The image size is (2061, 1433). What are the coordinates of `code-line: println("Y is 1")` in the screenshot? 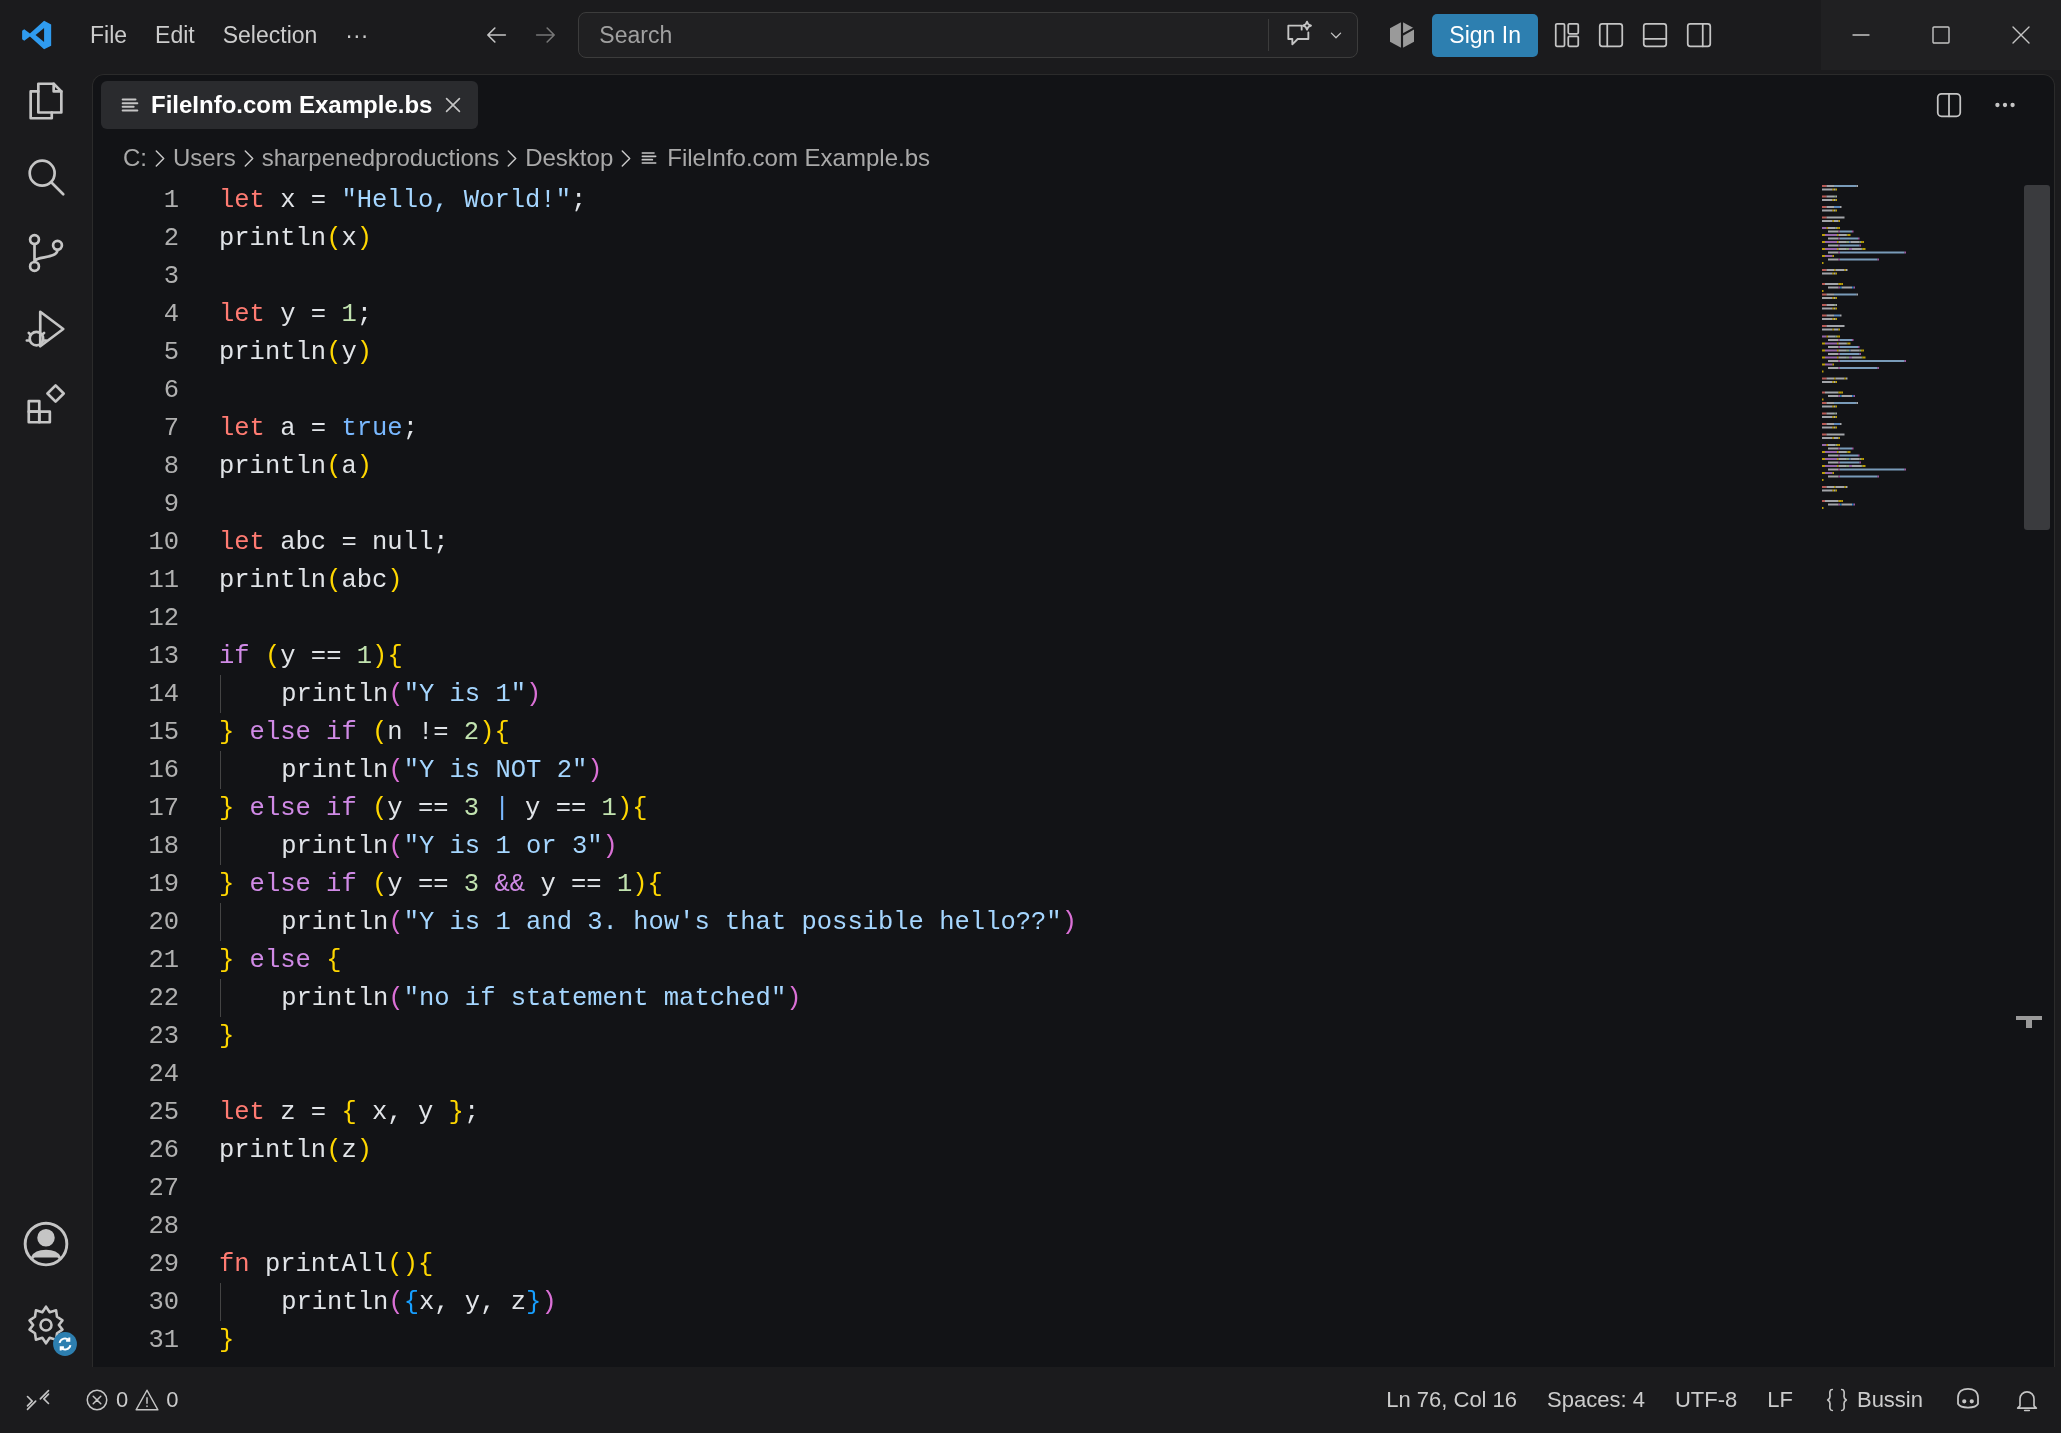 It's located at (380, 694).